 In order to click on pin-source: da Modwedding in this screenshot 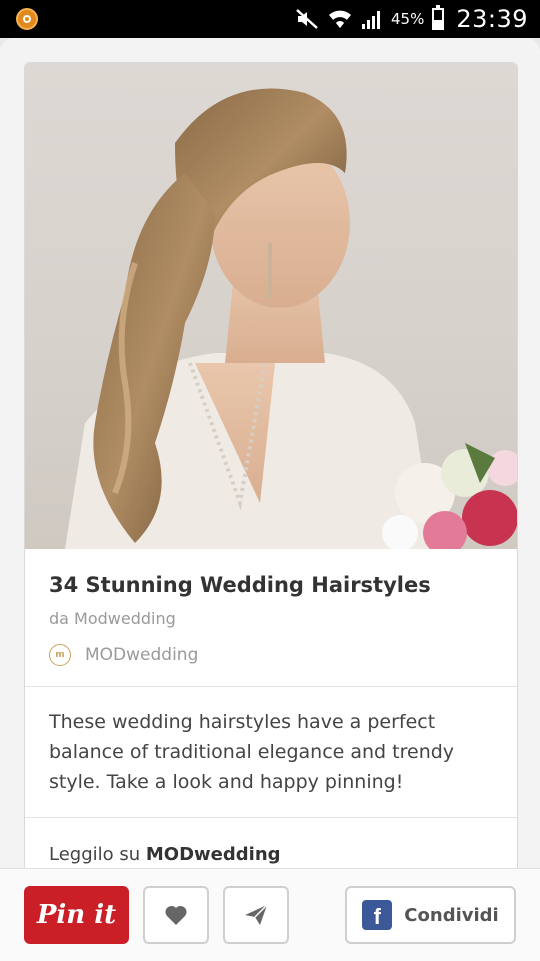, I will do `click(271, 618)`.